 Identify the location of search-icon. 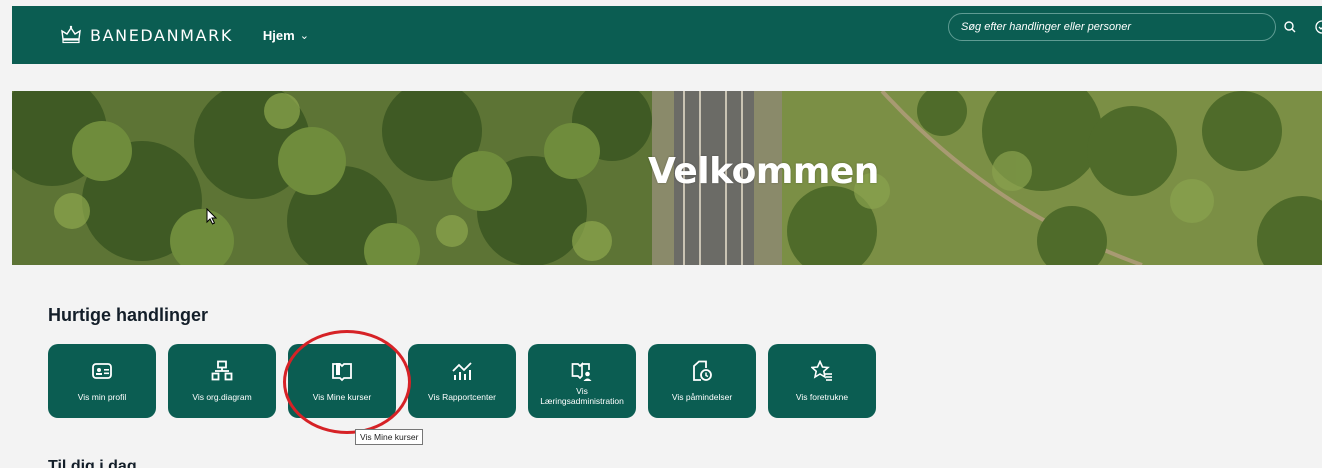
(1290, 27).